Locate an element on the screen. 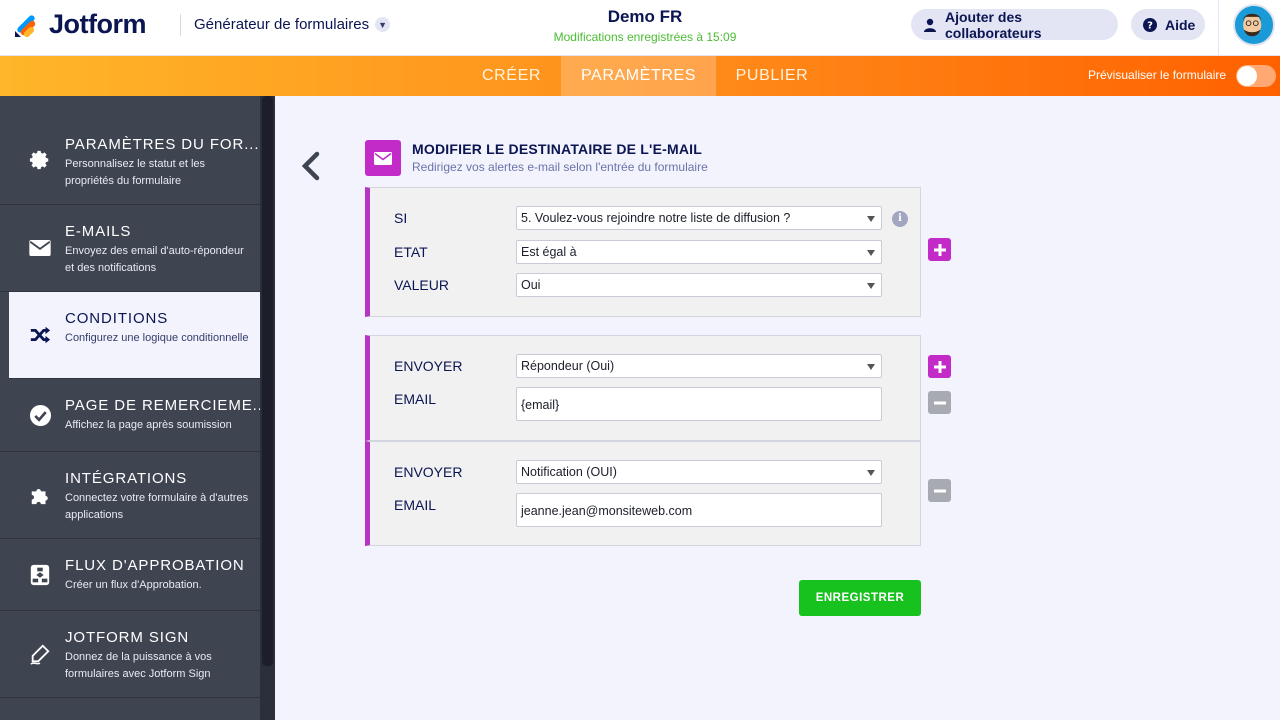 Image resolution: width=1280 pixels, height=720 pixels. chevron-left-icon is located at coordinates (310, 166).